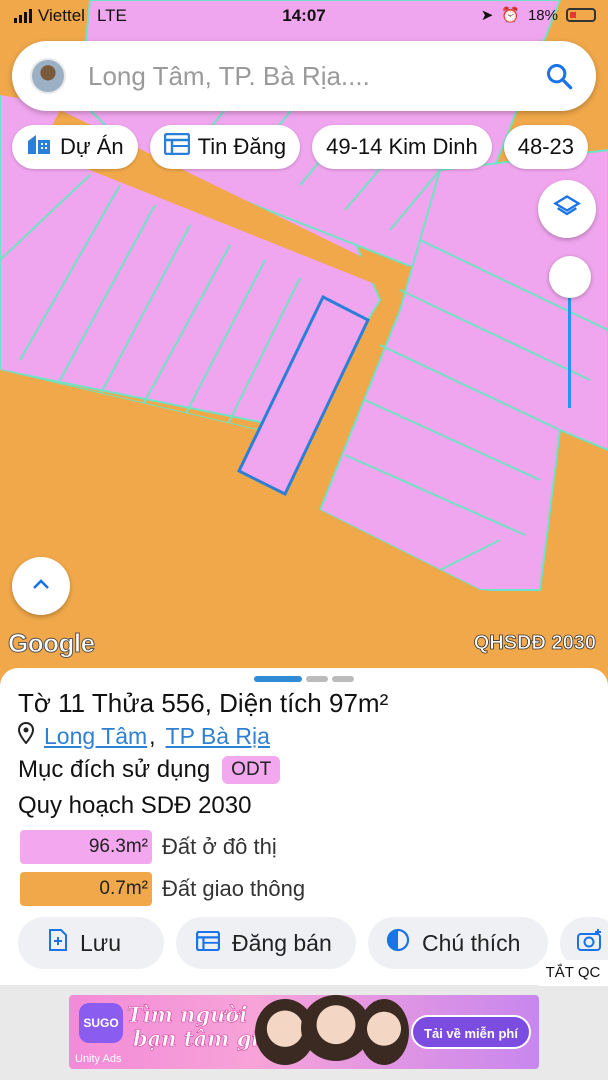 The image size is (608, 1080). I want to click on ad-app-logo: SUGO, so click(101, 1023).